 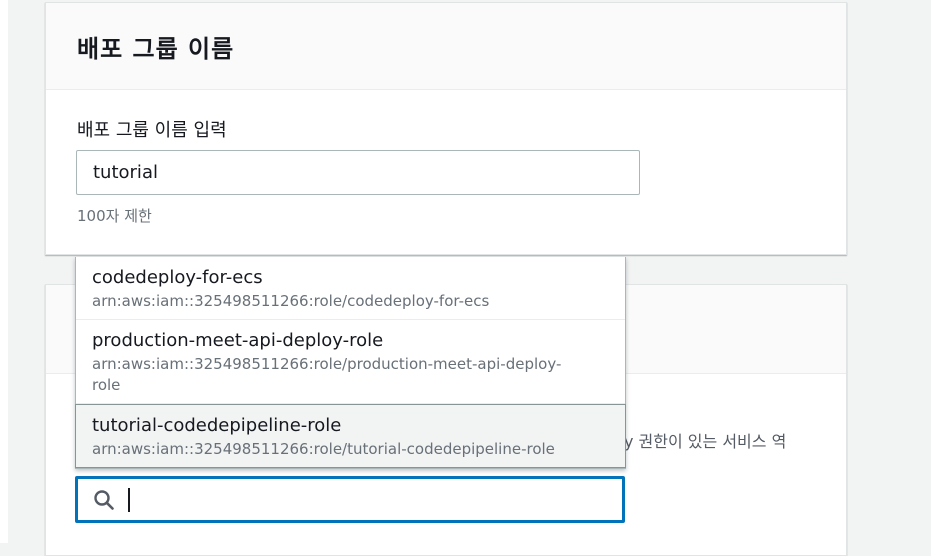 I want to click on role-option-name: codedeploy-for-ecs, so click(x=177, y=277).